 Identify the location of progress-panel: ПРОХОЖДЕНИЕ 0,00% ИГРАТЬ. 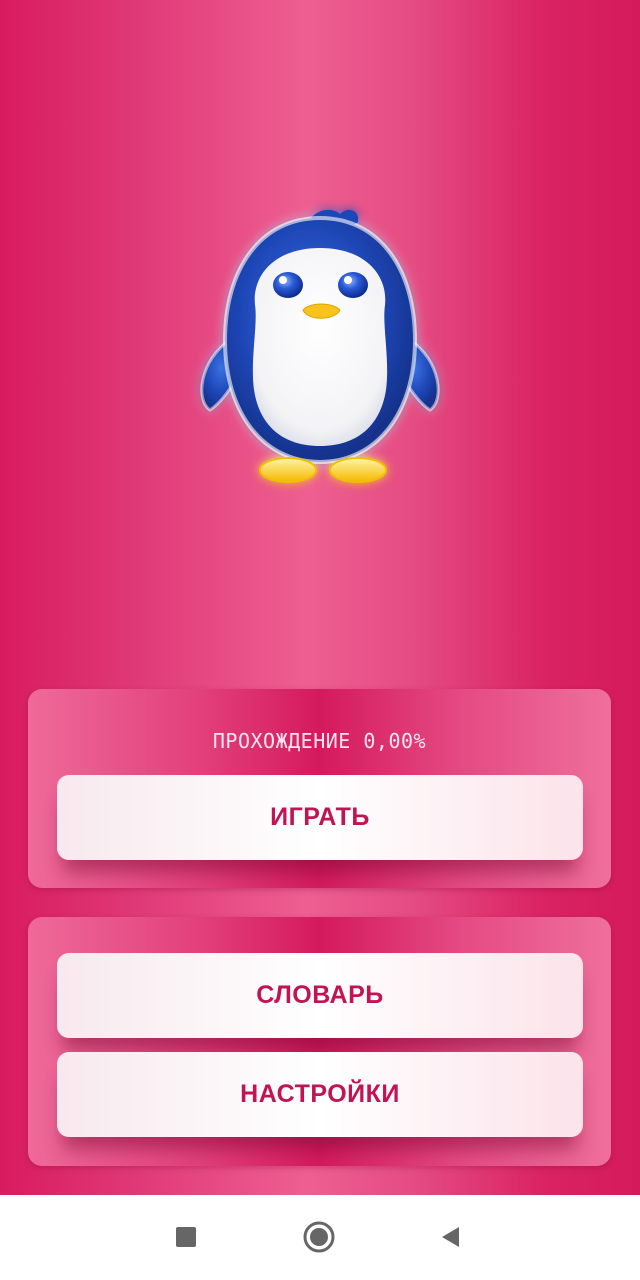
(319, 788).